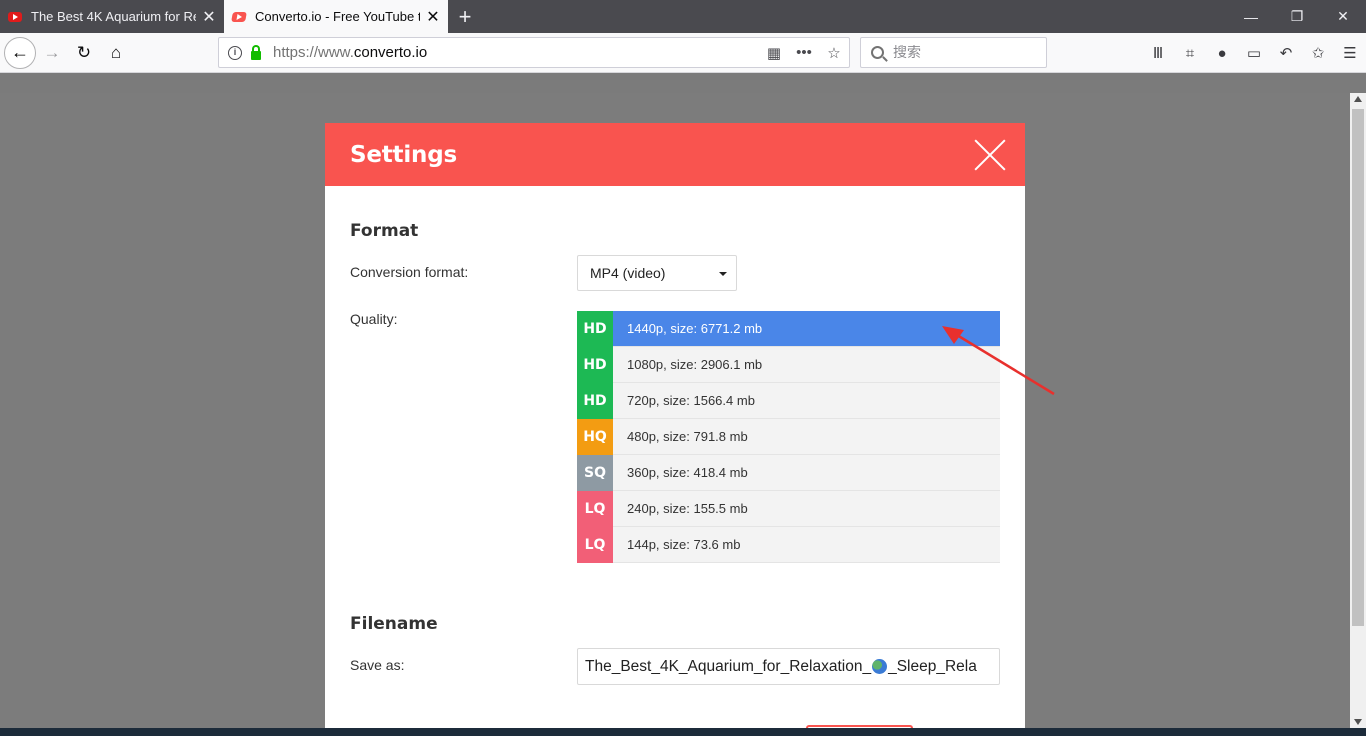 This screenshot has width=1366, height=736. I want to click on os-taskbar, so click(683, 732).